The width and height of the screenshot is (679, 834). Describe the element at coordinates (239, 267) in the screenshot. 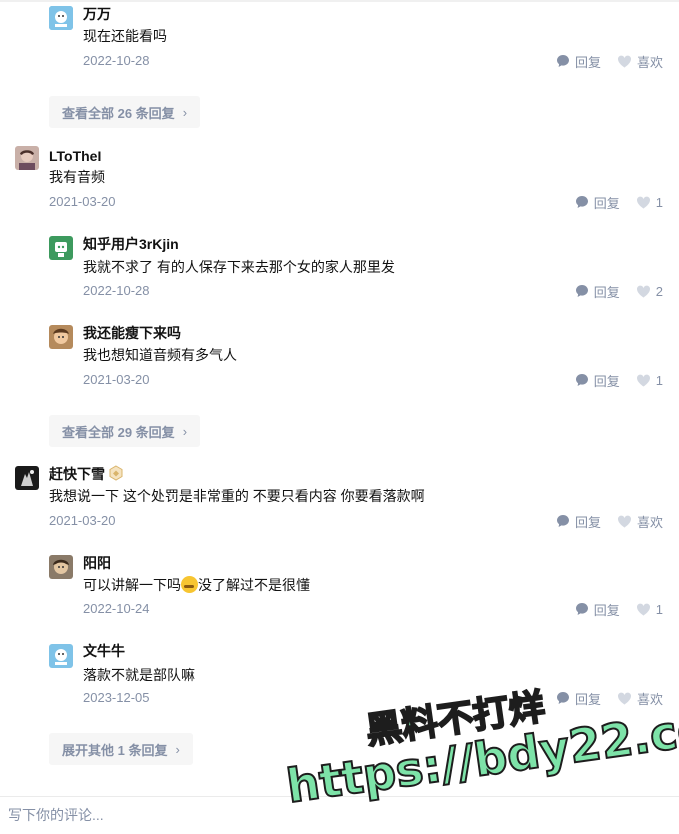

I see `comment-content: 我就不求了 有的人保存下来去那个女的家人那里发` at that location.